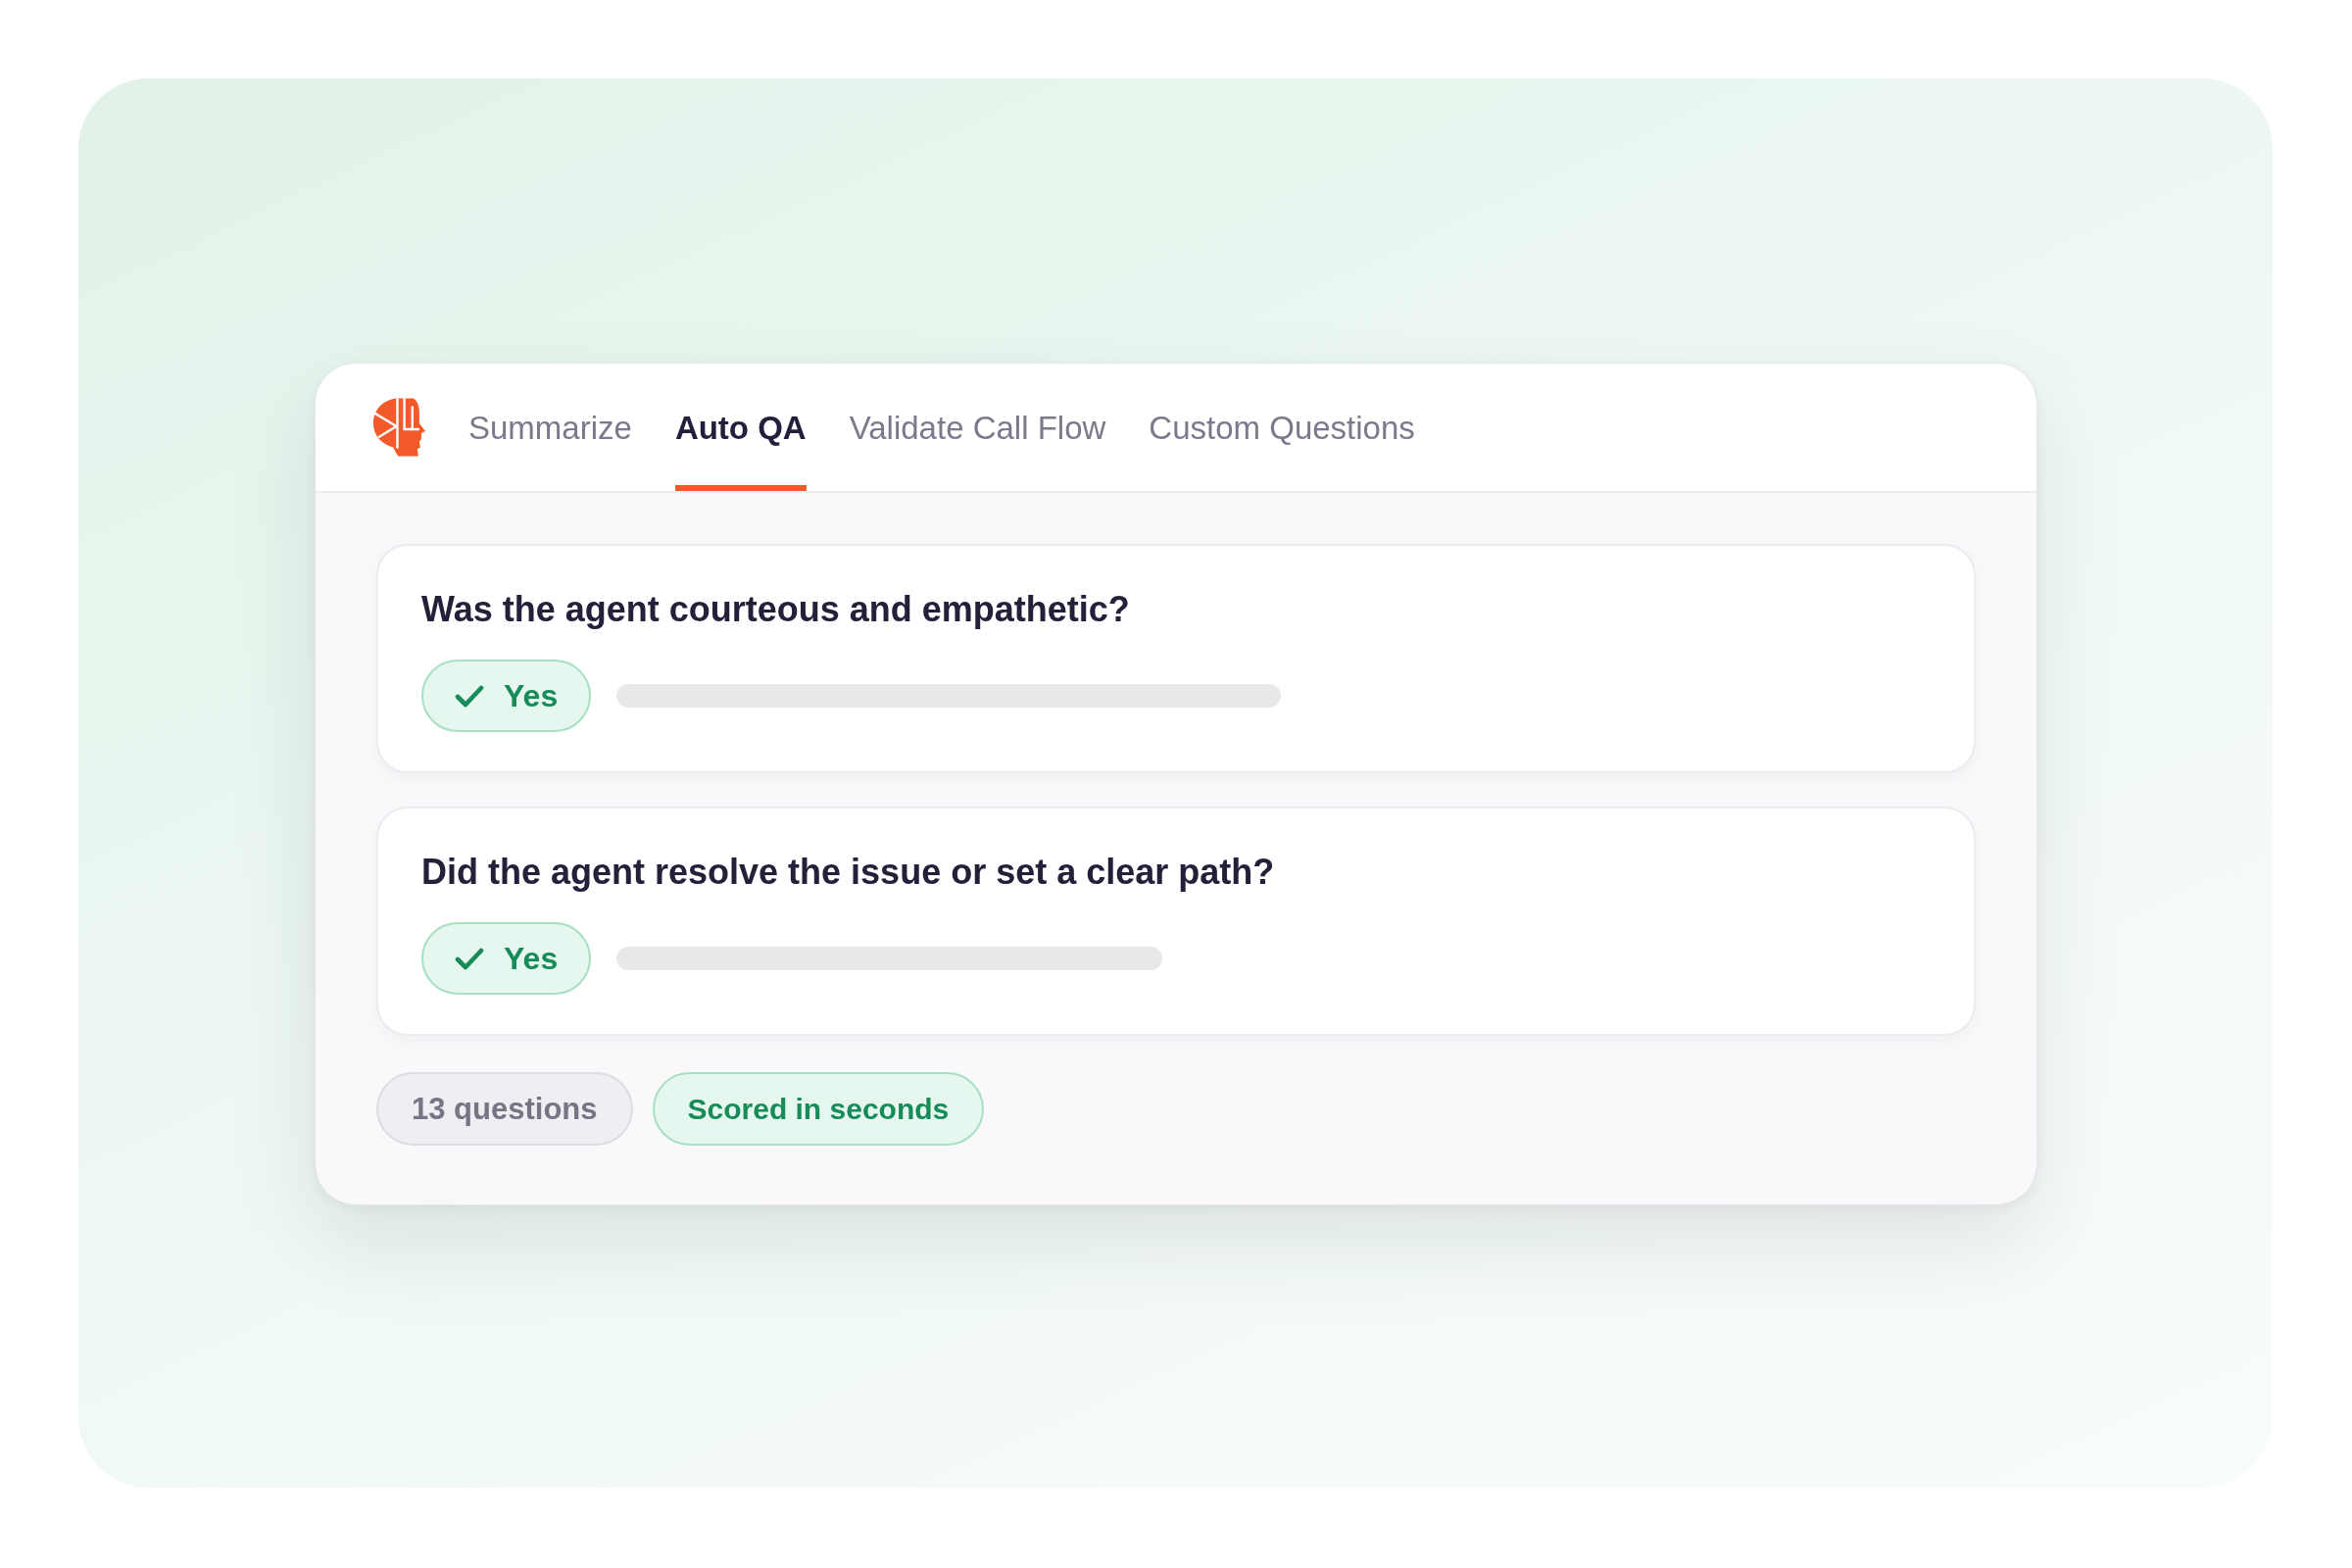 The width and height of the screenshot is (2352, 1568). What do you see at coordinates (977, 427) in the screenshot?
I see `nav-tab: Validate Call Flow` at bounding box center [977, 427].